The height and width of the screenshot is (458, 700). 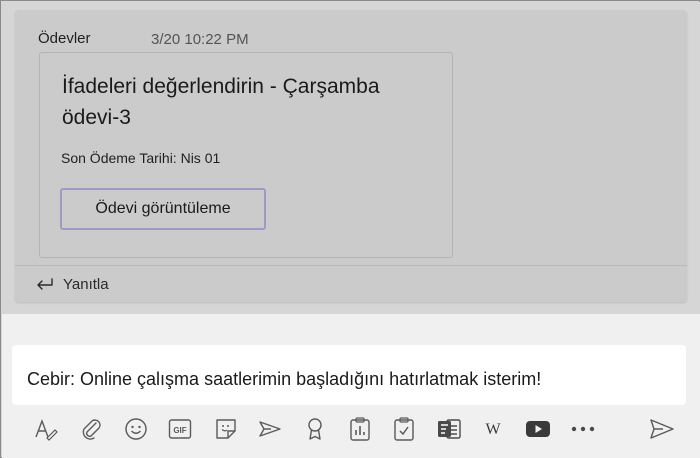 I want to click on gif-icon: GIF, so click(x=180, y=429).